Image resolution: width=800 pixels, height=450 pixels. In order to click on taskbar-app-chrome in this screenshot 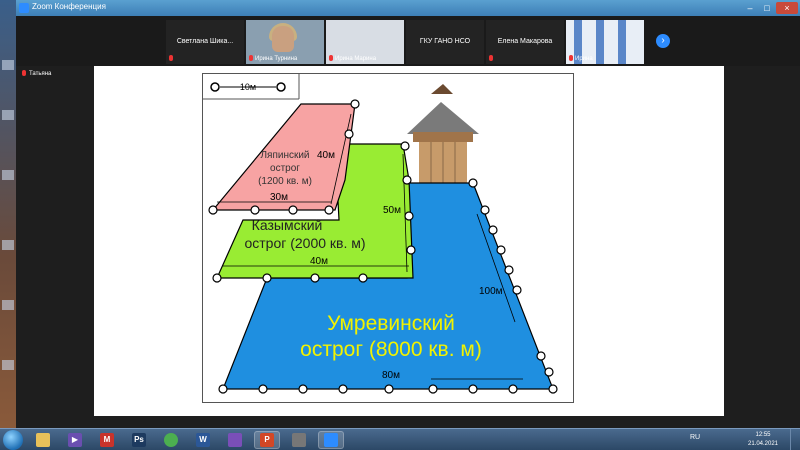, I will do `click(171, 440)`.